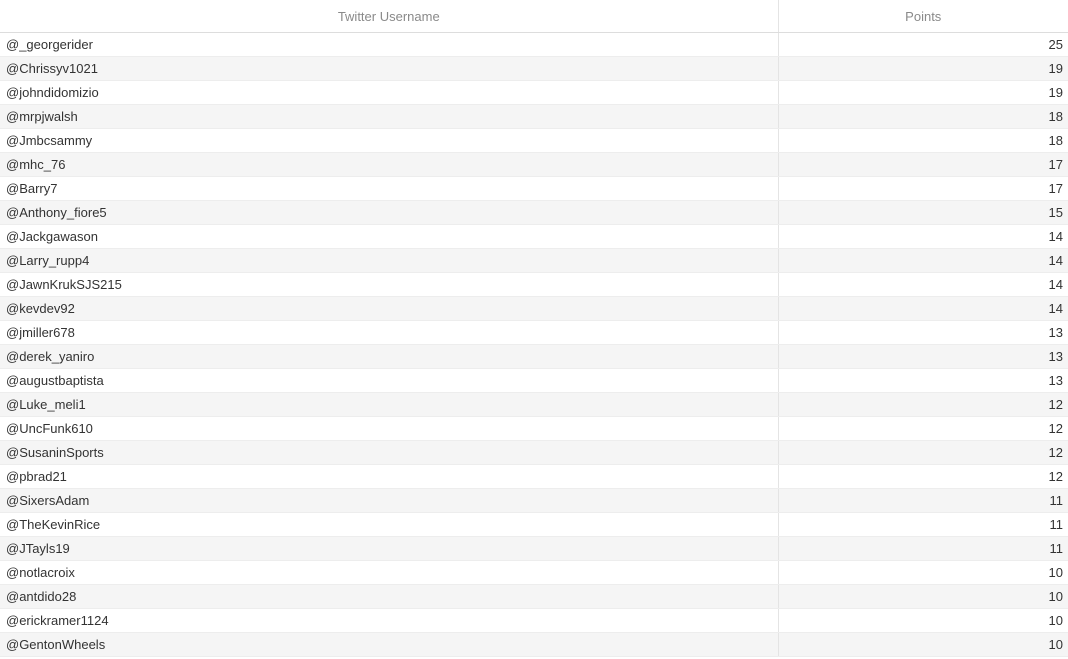 The width and height of the screenshot is (1068, 659). I want to click on table-header: Twitter Username Points, so click(534, 16).